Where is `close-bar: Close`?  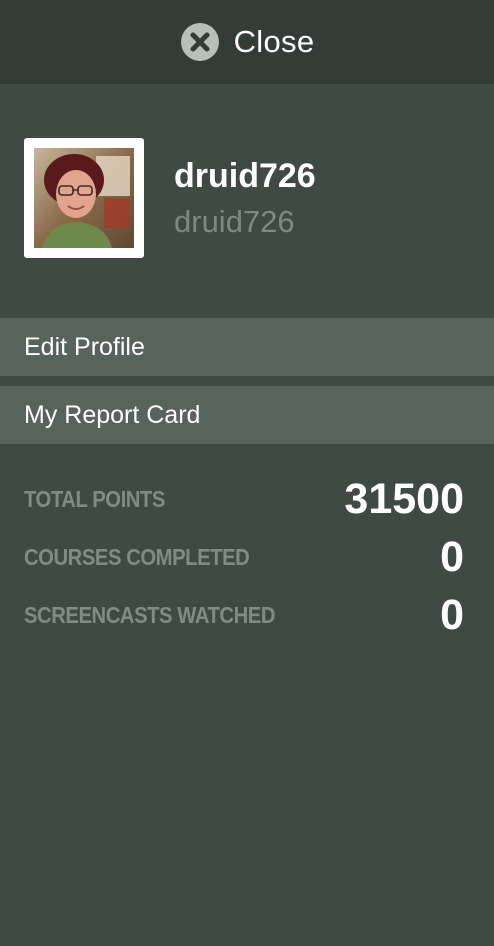 close-bar: Close is located at coordinates (247, 42).